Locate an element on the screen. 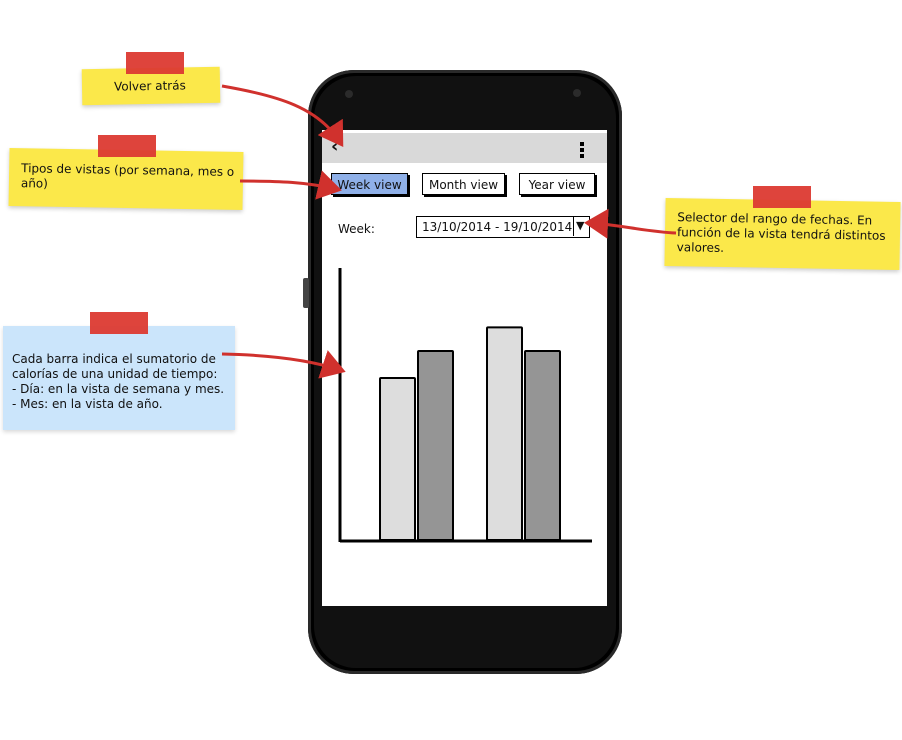 The height and width of the screenshot is (740, 902). arrow-range is located at coordinates (630, 223).